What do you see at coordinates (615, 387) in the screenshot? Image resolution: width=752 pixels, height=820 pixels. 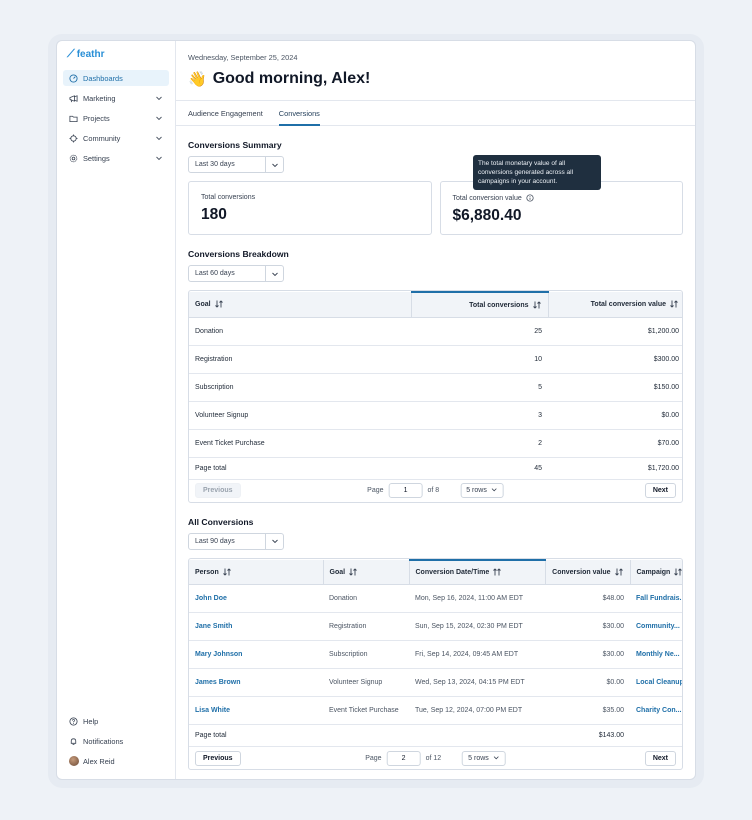 I see `cell-value: $150.00` at bounding box center [615, 387].